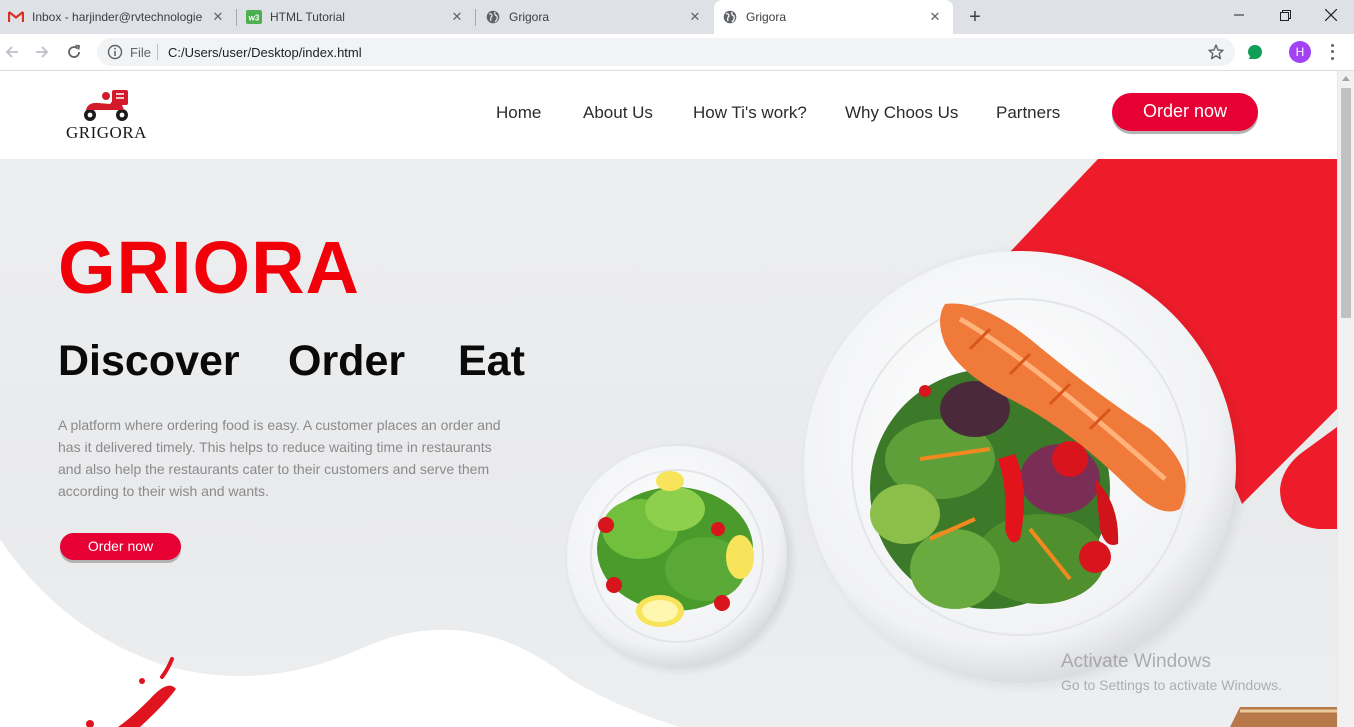 This screenshot has width=1354, height=727. Describe the element at coordinates (1185, 112) in the screenshot. I see `header-order-now-button: Order now` at that location.